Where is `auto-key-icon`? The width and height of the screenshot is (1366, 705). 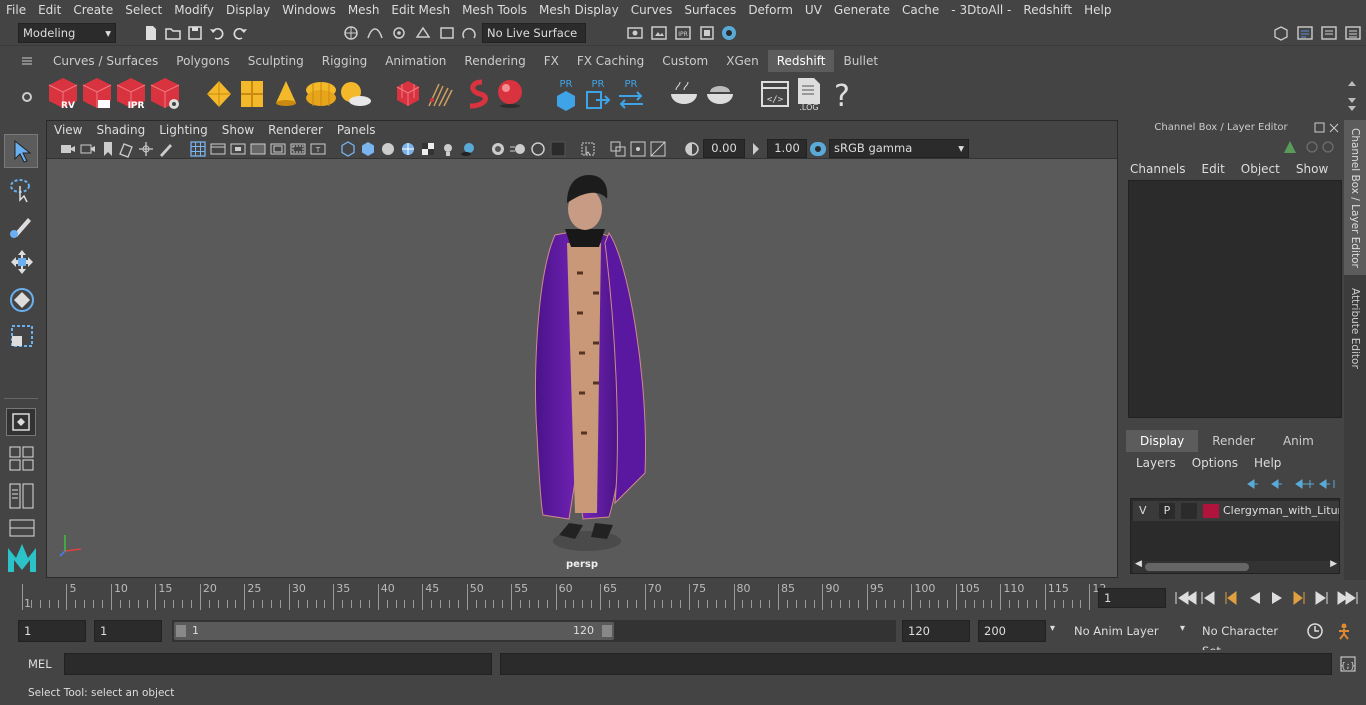
auto-key-icon is located at coordinates (1315, 631).